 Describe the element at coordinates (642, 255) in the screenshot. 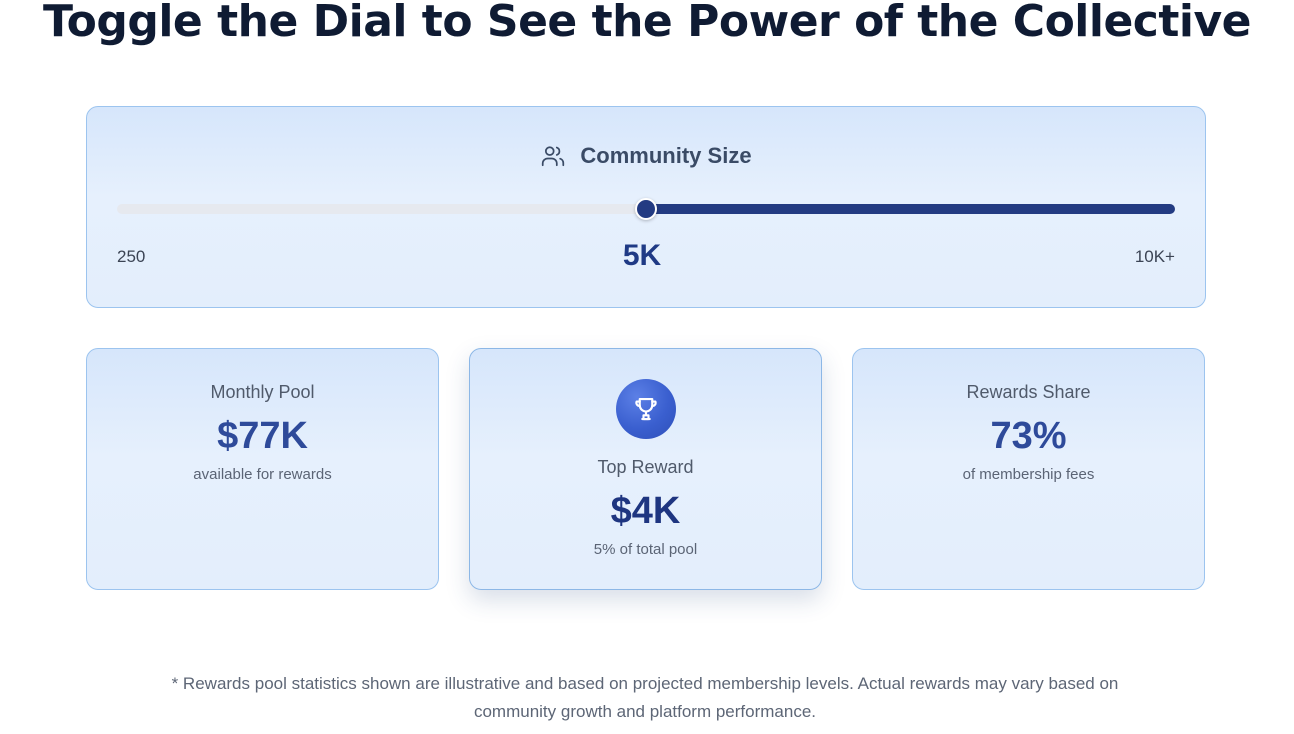

I see `slider-value: 5K` at that location.